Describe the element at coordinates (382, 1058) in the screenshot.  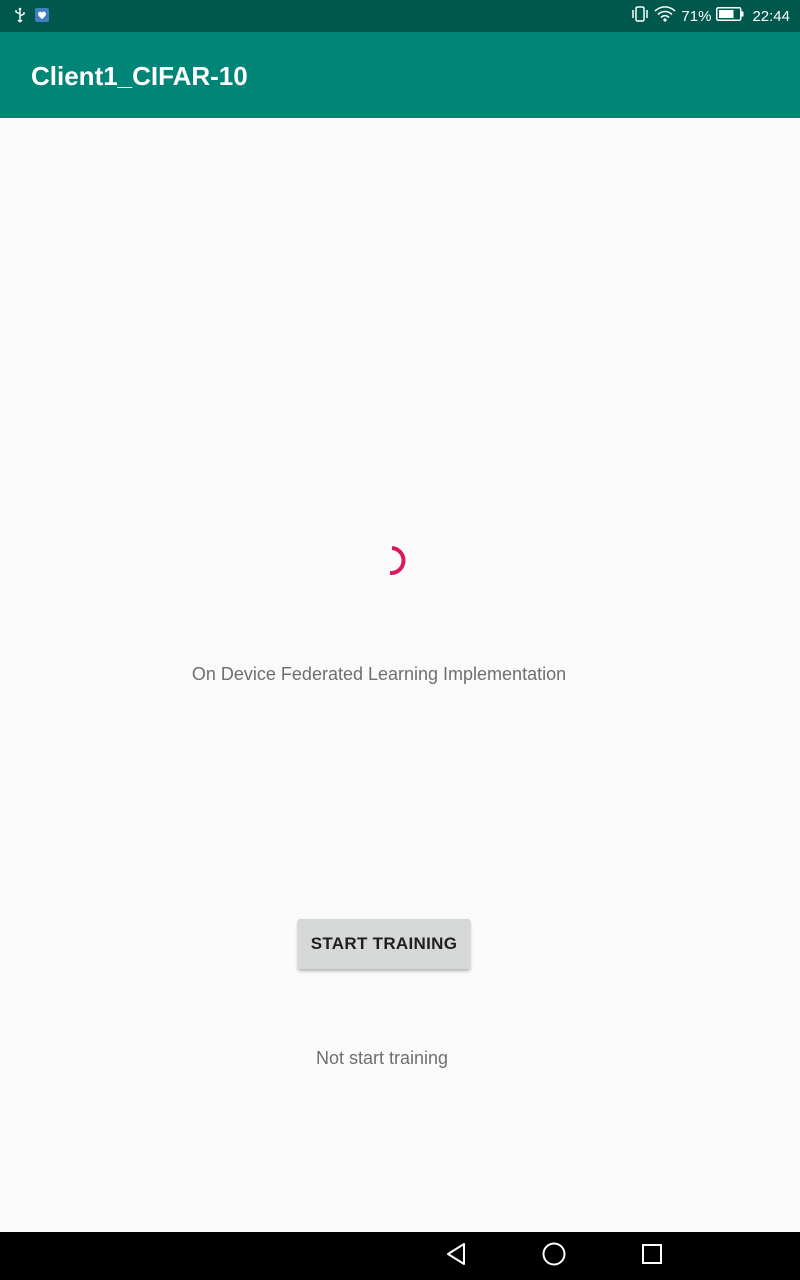
I see `training-status-text: Not start training` at that location.